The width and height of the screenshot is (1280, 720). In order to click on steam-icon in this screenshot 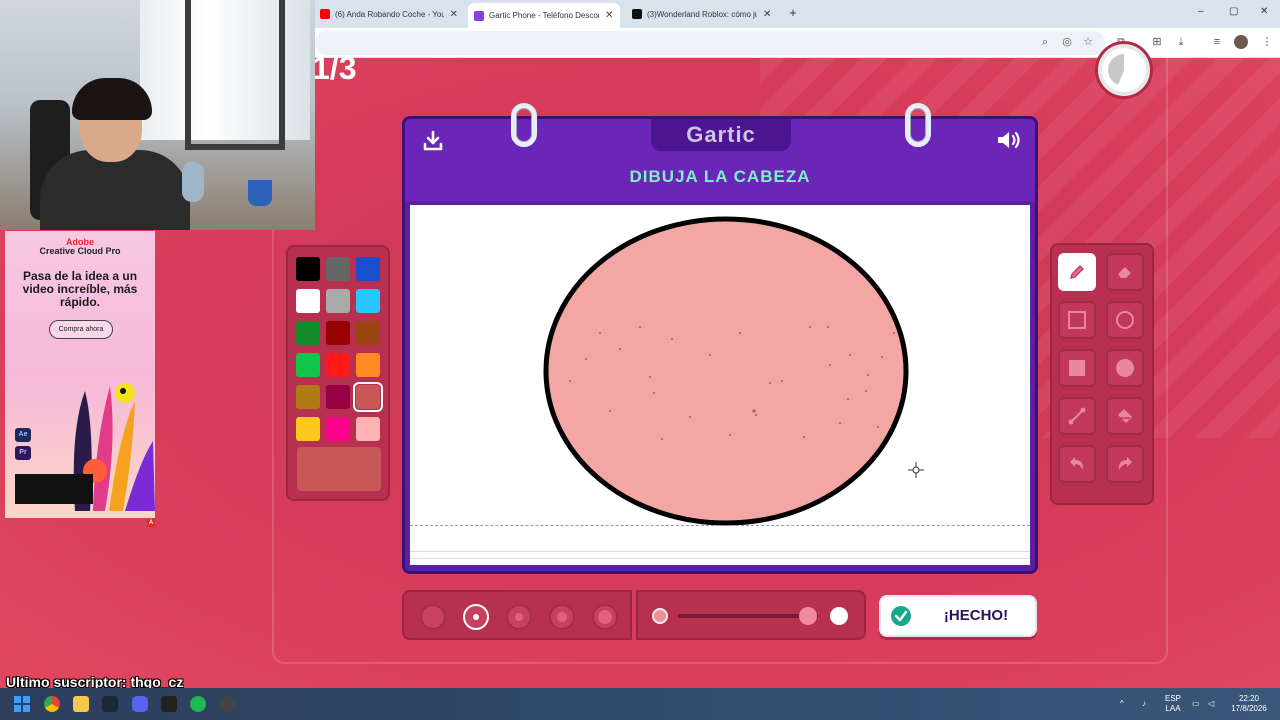, I will do `click(110, 704)`.